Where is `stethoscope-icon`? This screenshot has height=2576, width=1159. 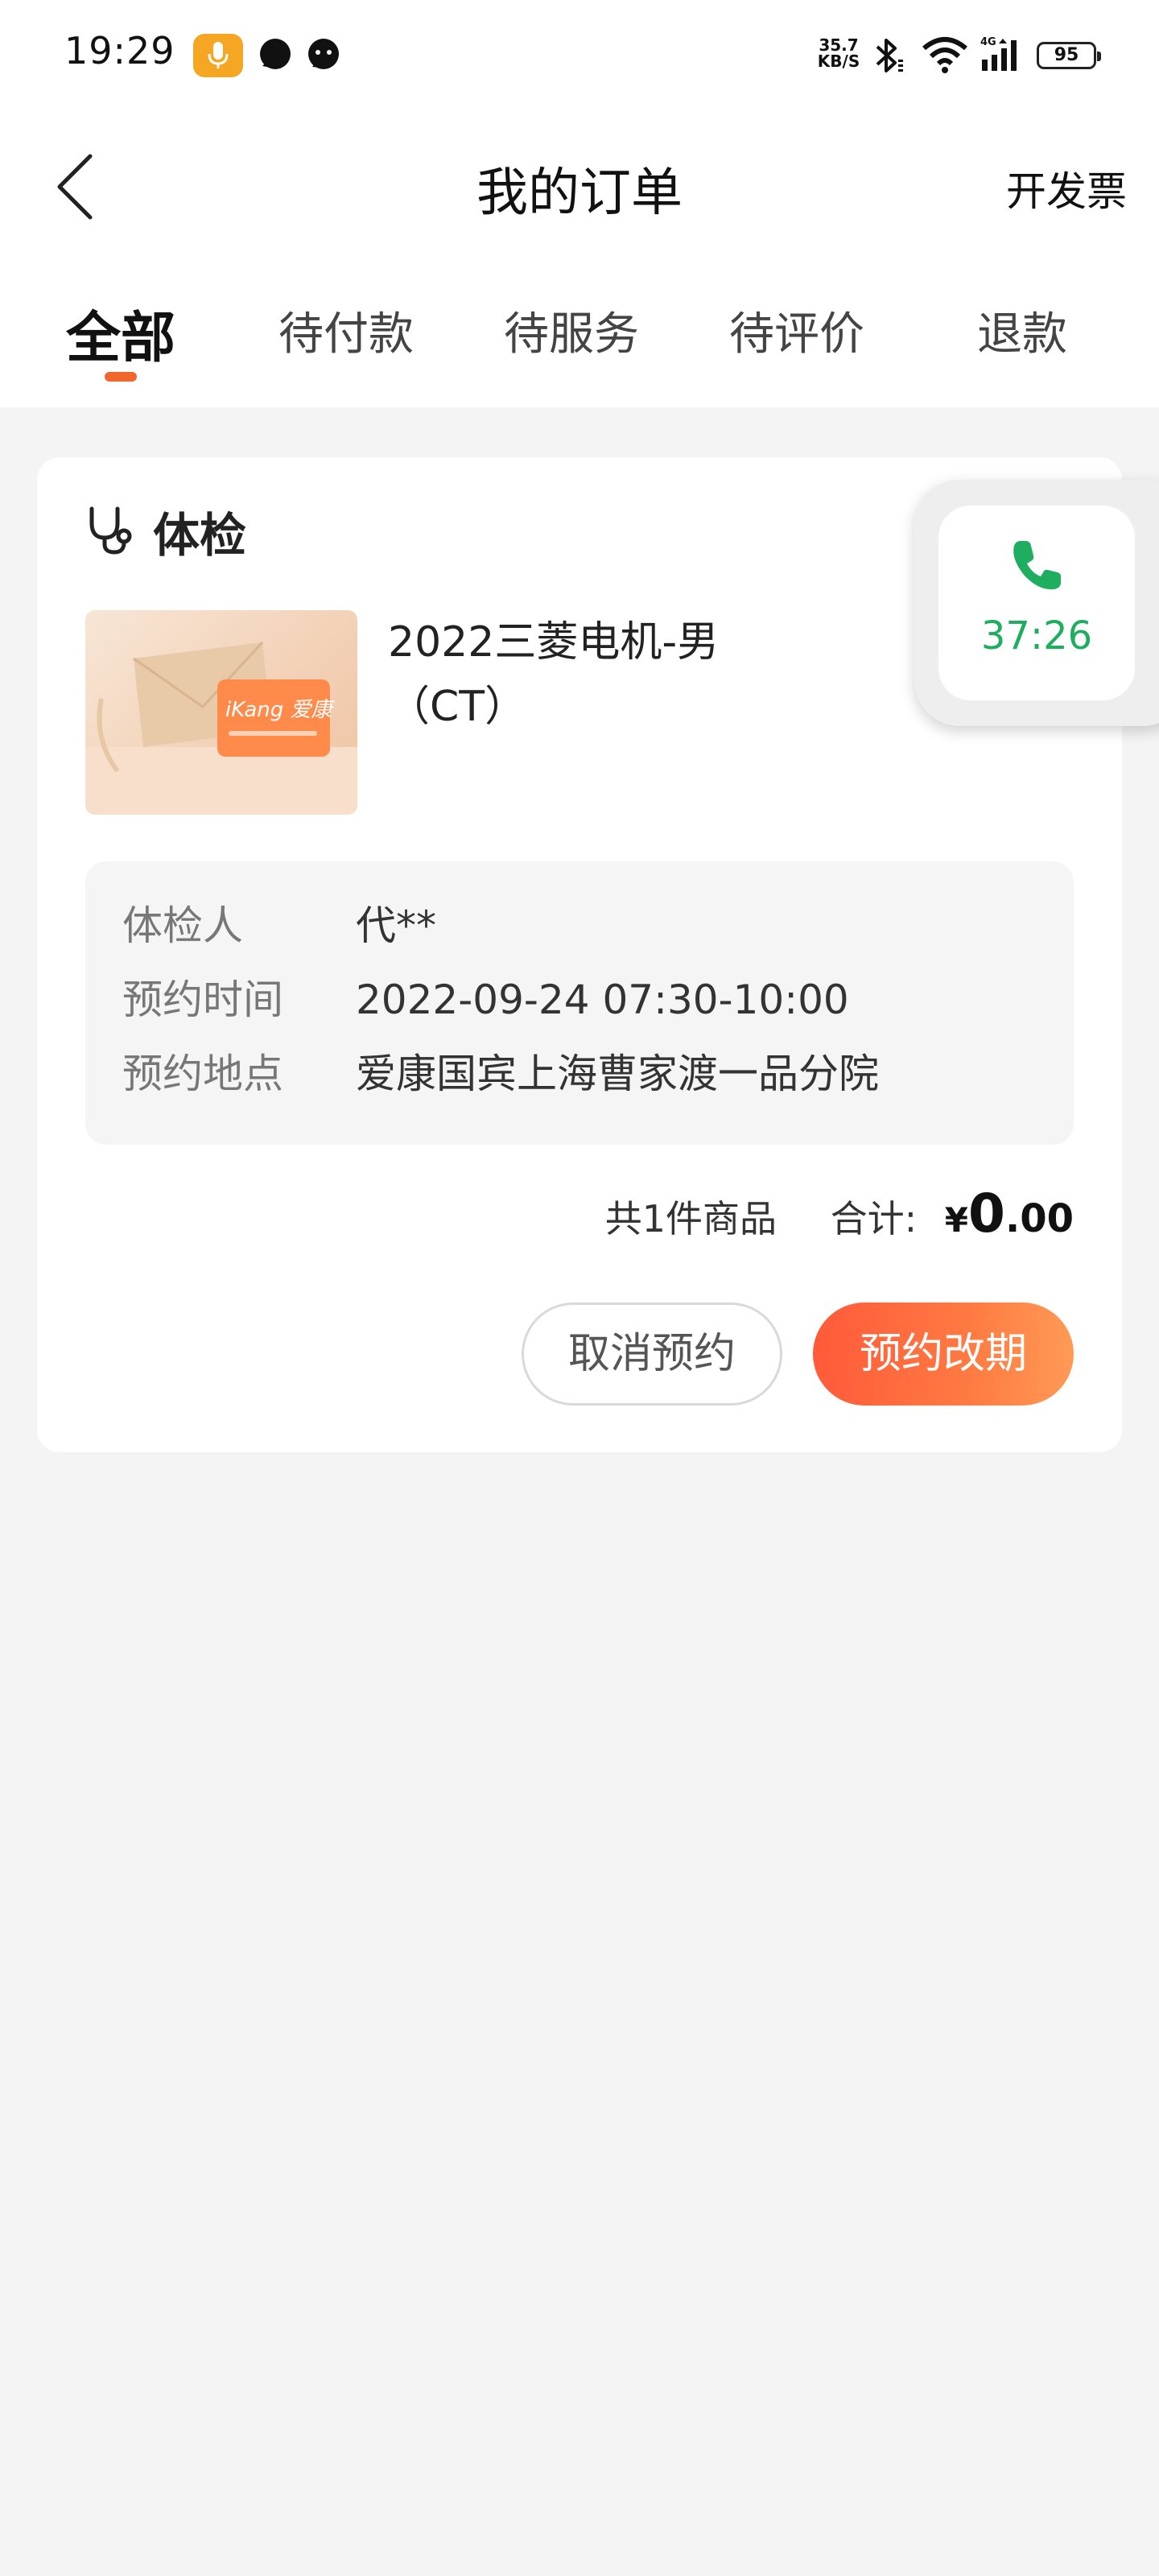 stethoscope-icon is located at coordinates (108, 530).